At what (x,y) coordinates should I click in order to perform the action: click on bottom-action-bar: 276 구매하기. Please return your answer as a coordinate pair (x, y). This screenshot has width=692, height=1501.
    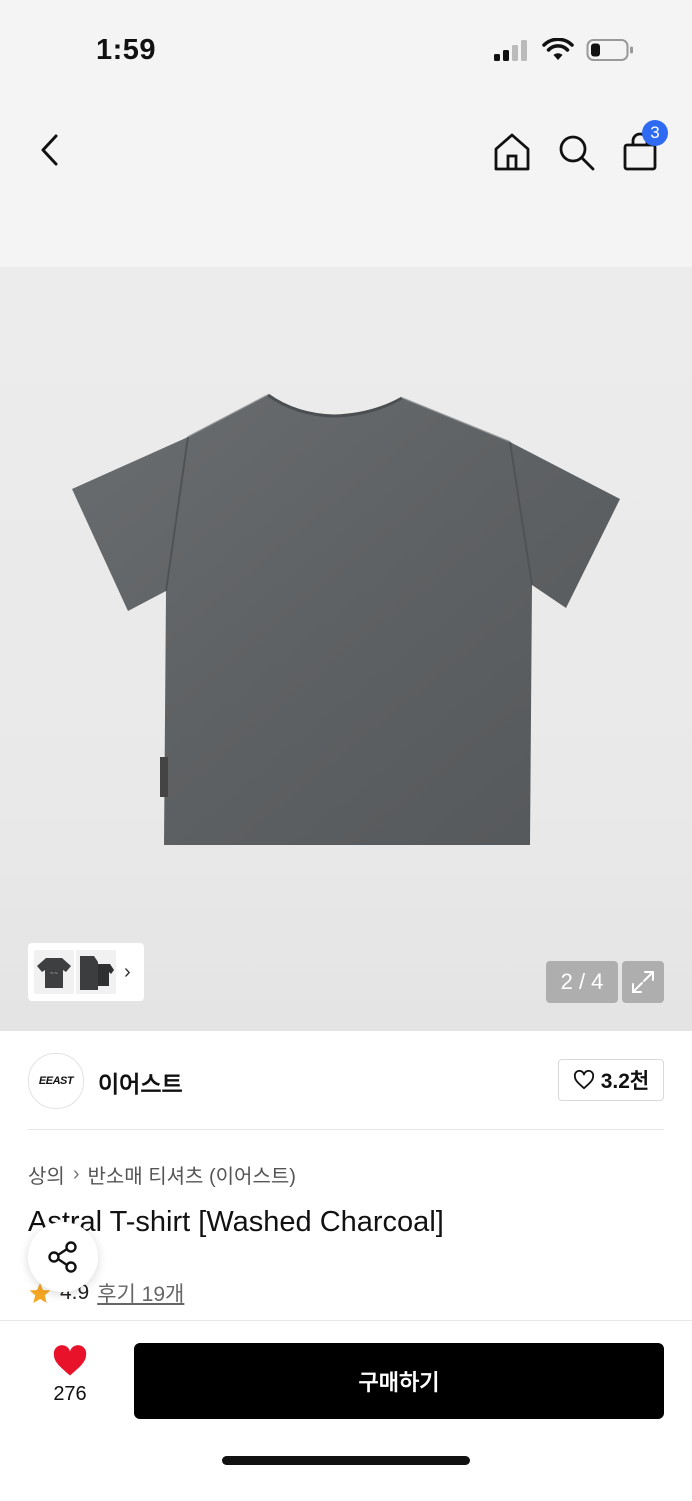
    Looking at the image, I should click on (346, 1410).